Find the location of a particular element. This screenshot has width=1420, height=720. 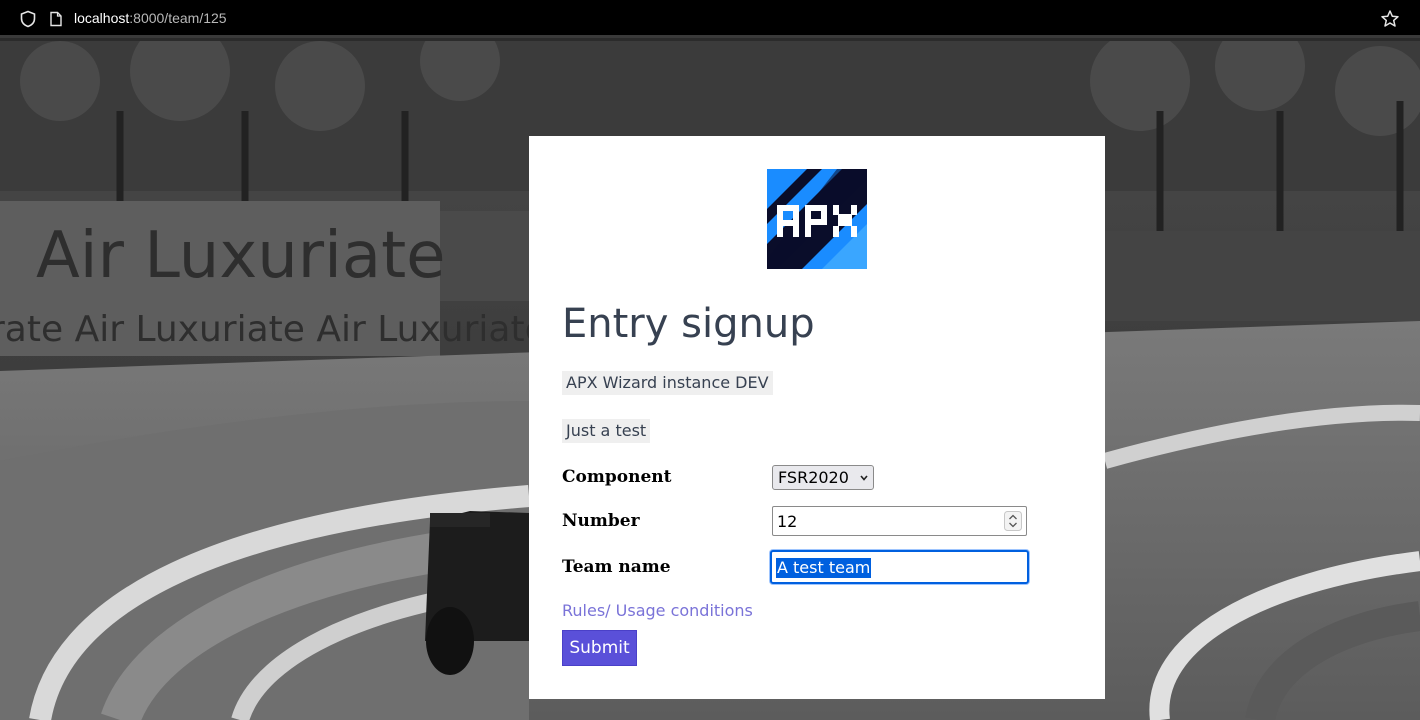

number-field: 12 is located at coordinates (899, 521).